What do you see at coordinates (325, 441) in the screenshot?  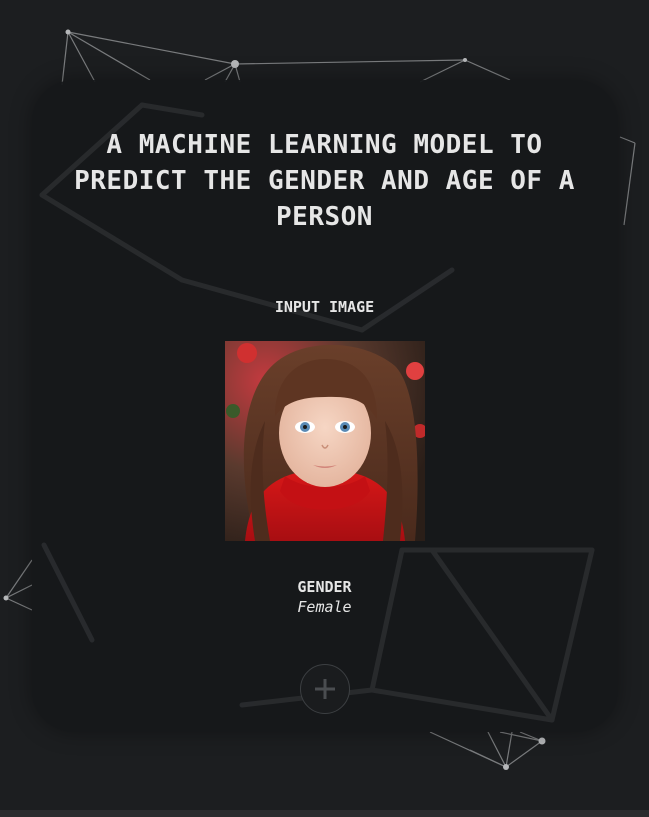 I see `input-image` at bounding box center [325, 441].